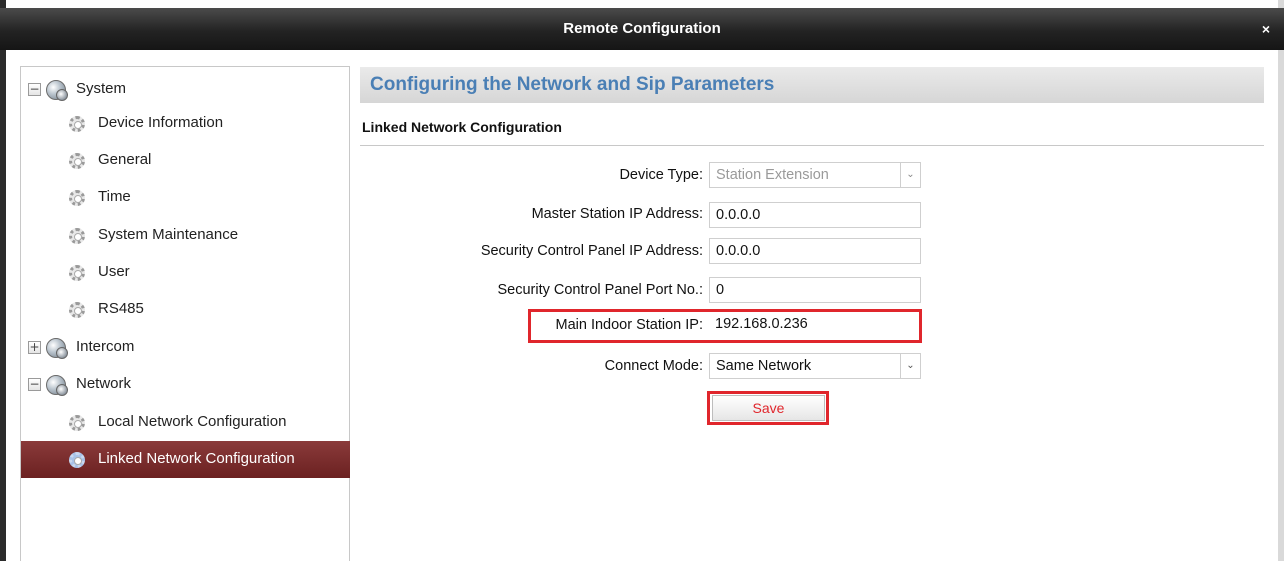 The width and height of the screenshot is (1284, 561). What do you see at coordinates (814, 325) in the screenshot?
I see `main-indoor-ip-input: 192.168.0.236` at bounding box center [814, 325].